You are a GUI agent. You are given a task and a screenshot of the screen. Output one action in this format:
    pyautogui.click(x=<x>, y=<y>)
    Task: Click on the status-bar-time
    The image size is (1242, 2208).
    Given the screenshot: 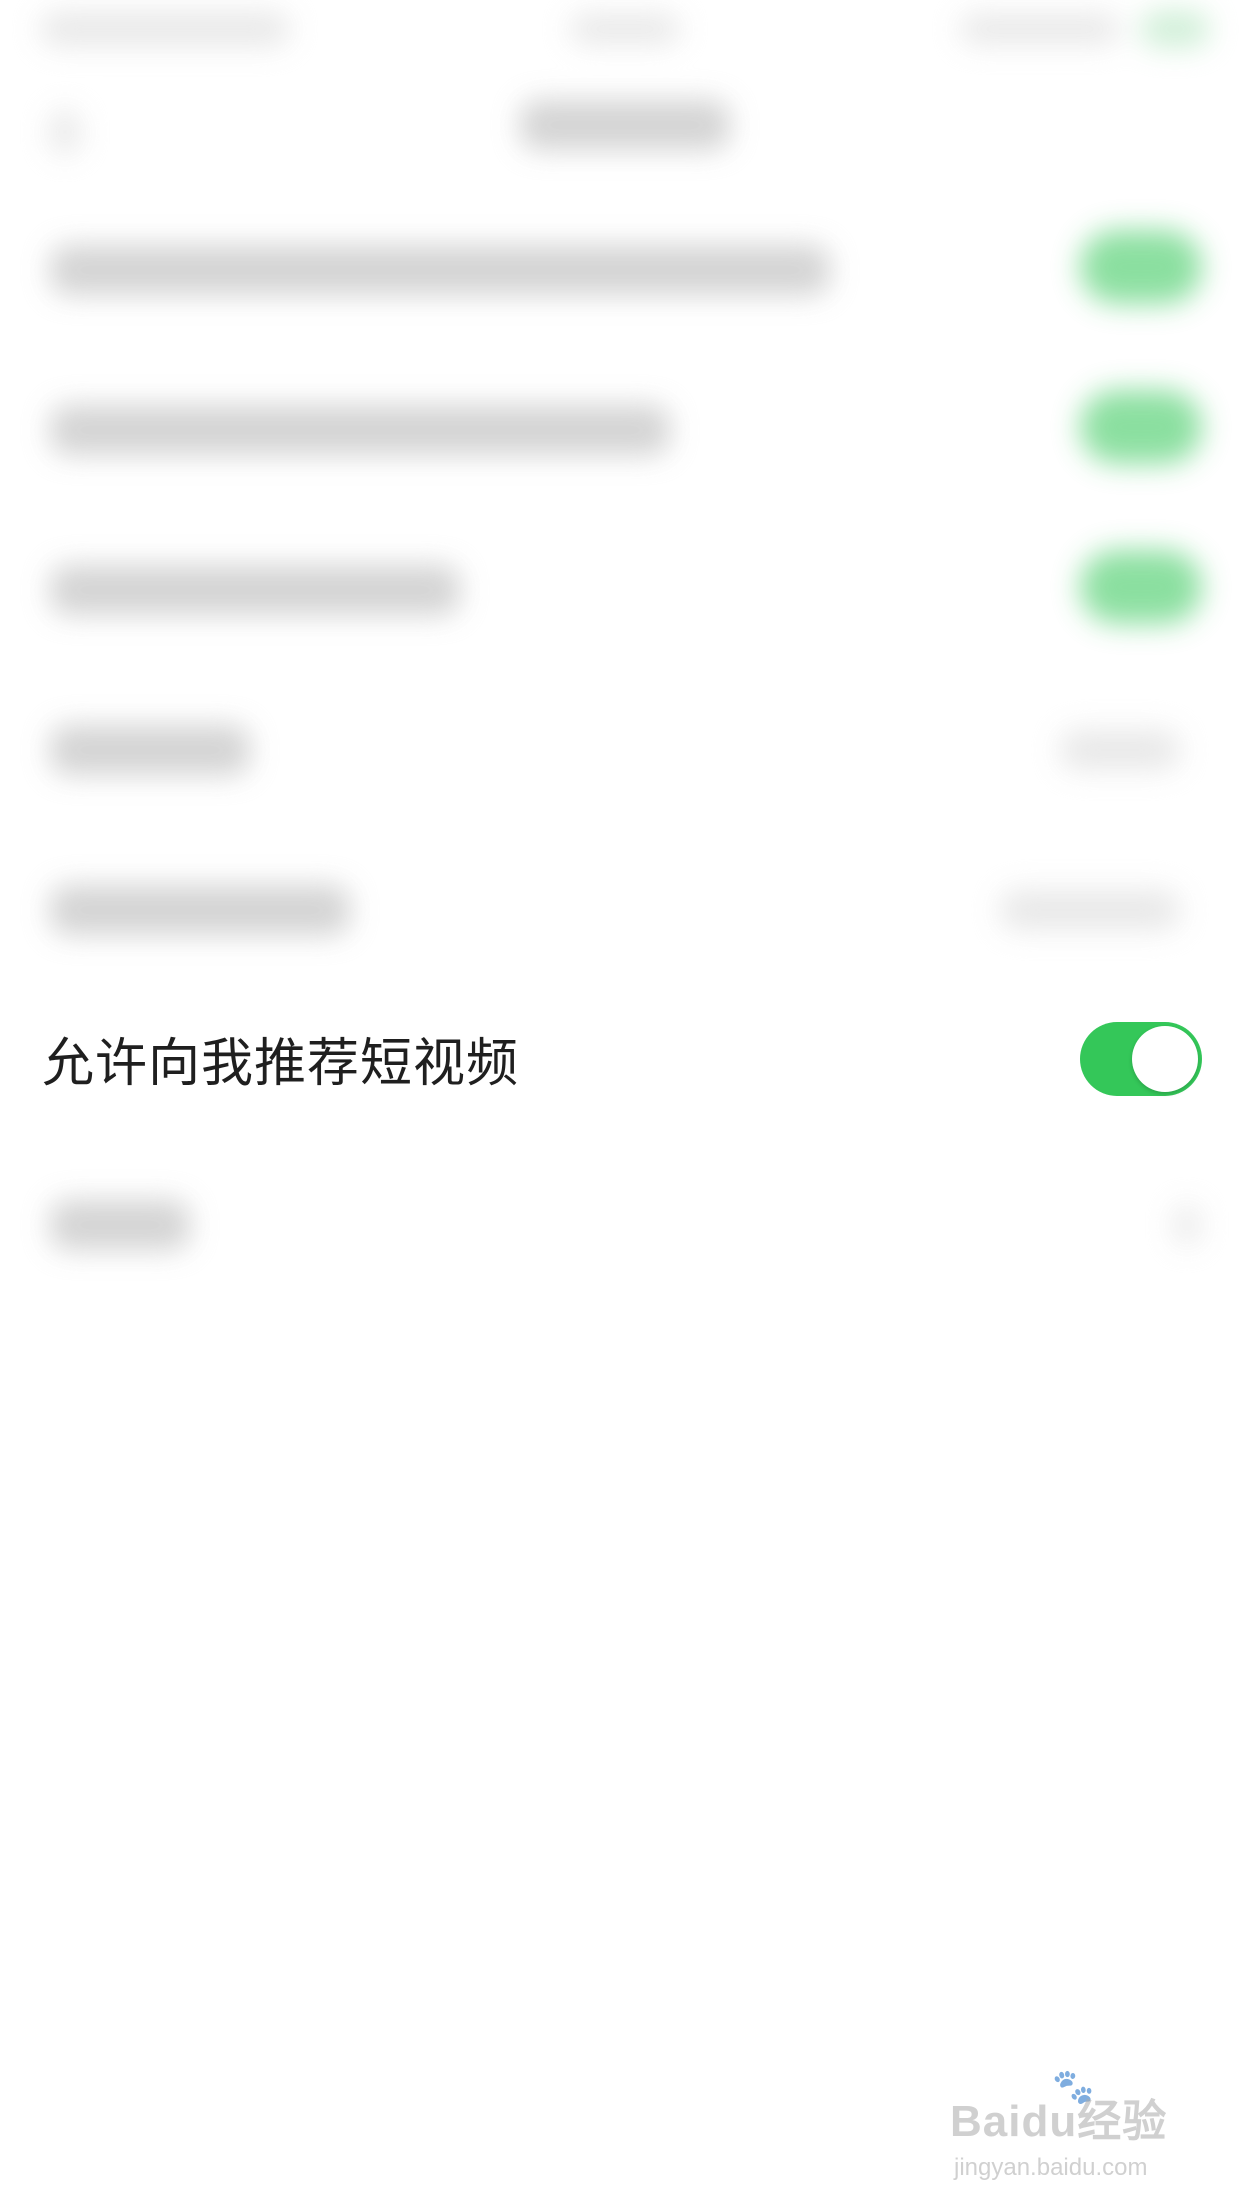 What is the action you would take?
    pyautogui.click(x=625, y=29)
    